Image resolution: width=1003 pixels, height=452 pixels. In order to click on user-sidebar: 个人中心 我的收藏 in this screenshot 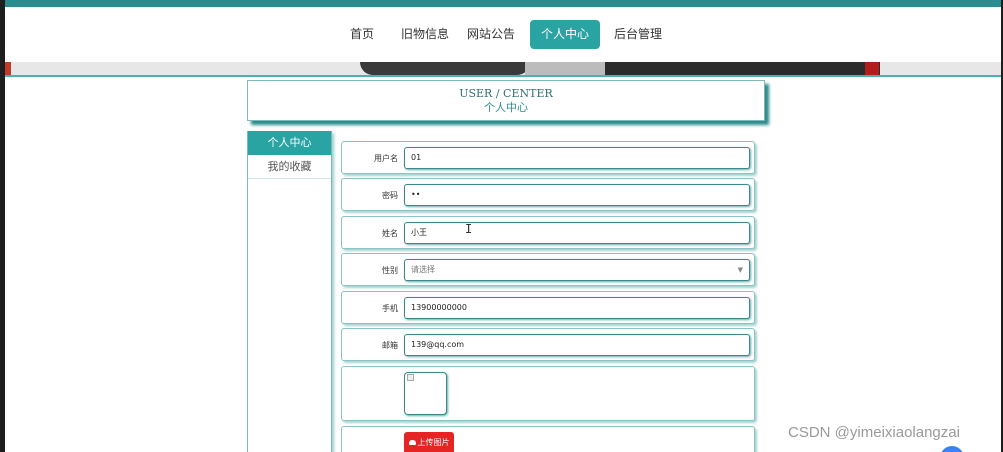, I will do `click(289, 291)`.